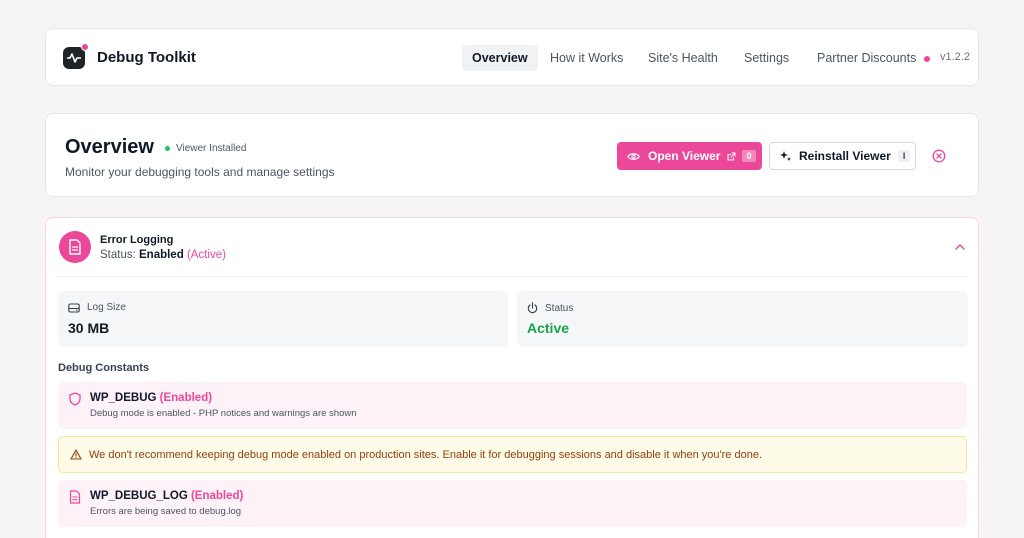  I want to click on logo-notification-dot, so click(85, 47).